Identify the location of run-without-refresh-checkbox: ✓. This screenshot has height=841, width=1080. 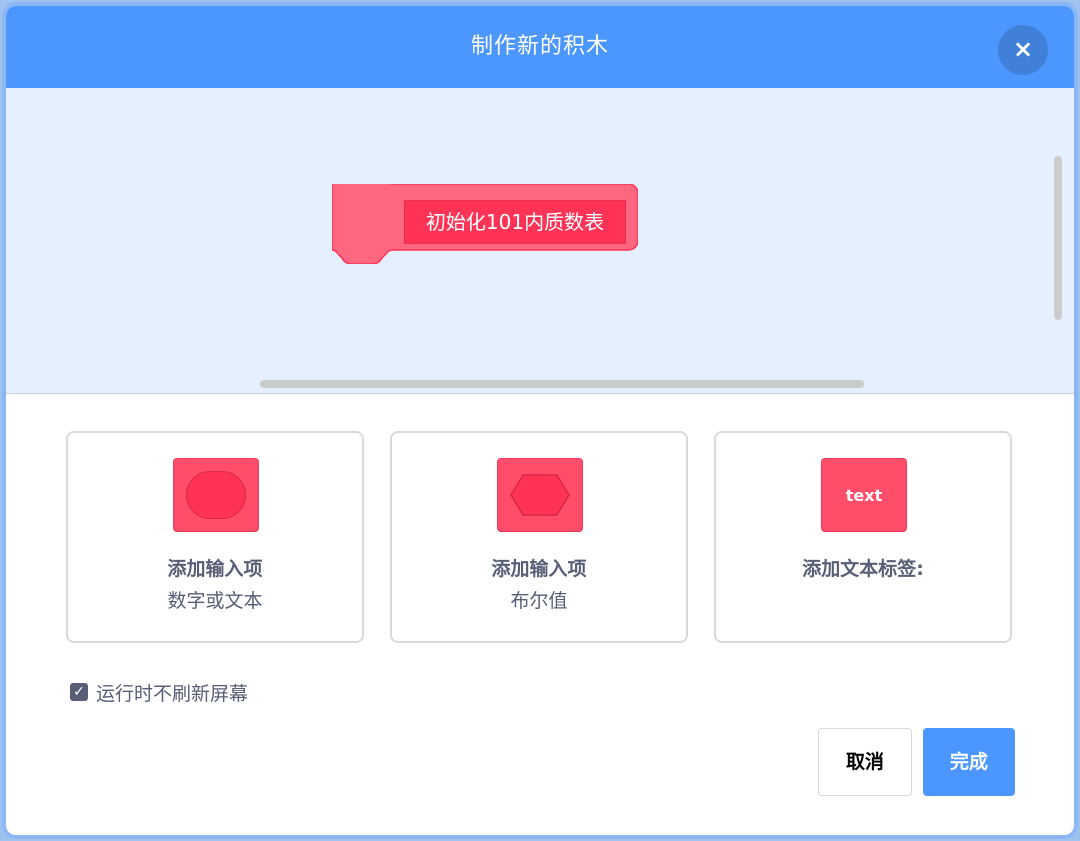
(79, 692).